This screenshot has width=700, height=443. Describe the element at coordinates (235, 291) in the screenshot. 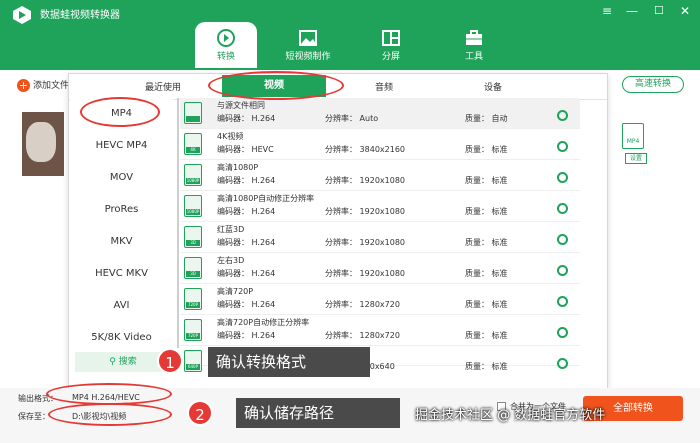

I see `format-name: 高清720P` at that location.